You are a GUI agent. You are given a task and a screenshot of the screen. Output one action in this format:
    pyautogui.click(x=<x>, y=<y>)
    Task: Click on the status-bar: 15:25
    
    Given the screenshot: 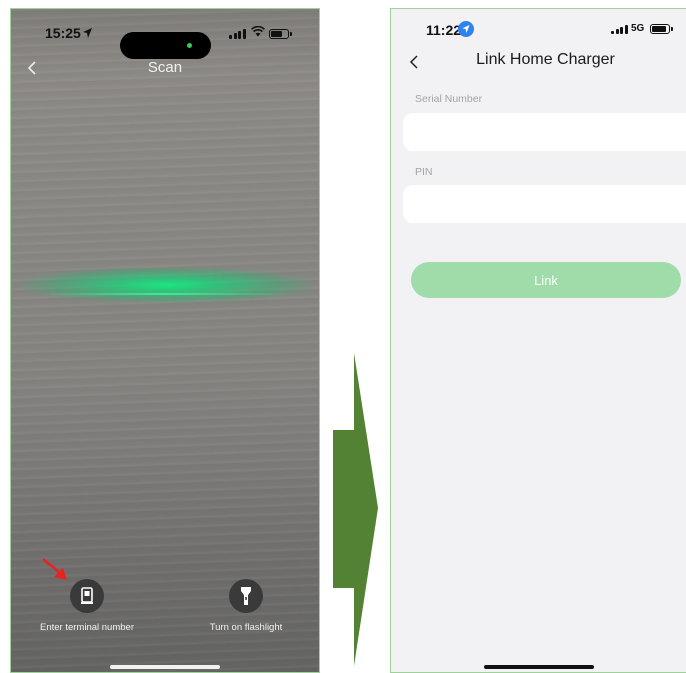 What is the action you would take?
    pyautogui.click(x=165, y=41)
    